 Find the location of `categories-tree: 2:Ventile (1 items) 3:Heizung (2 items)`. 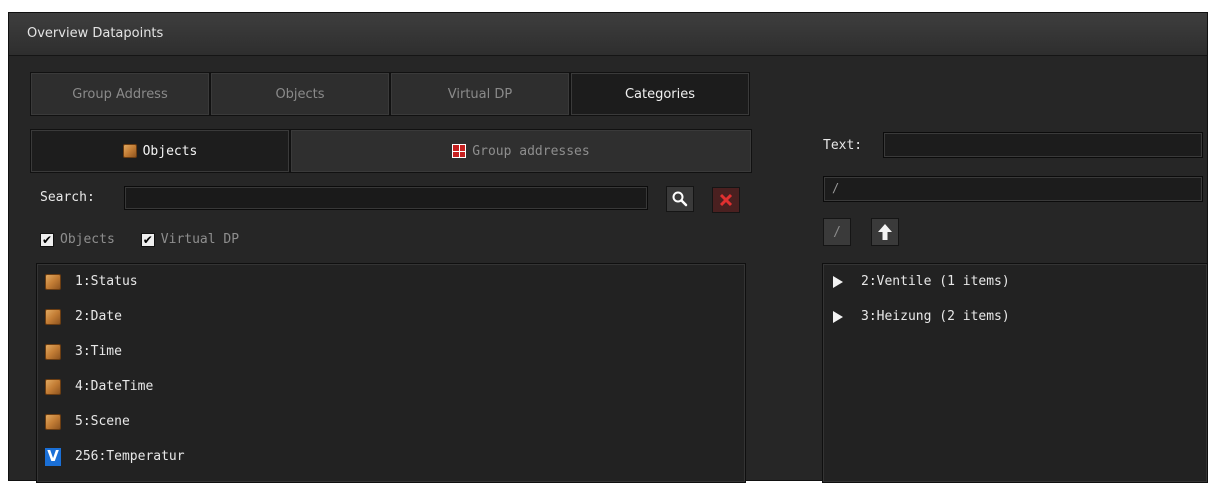

categories-tree: 2:Ventile (1 items) 3:Heizung (2 items) is located at coordinates (1015, 373).